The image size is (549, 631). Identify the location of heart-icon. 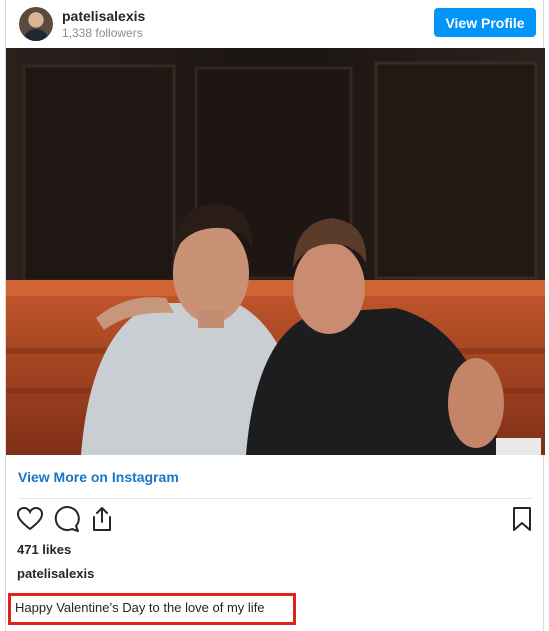
(30, 519).